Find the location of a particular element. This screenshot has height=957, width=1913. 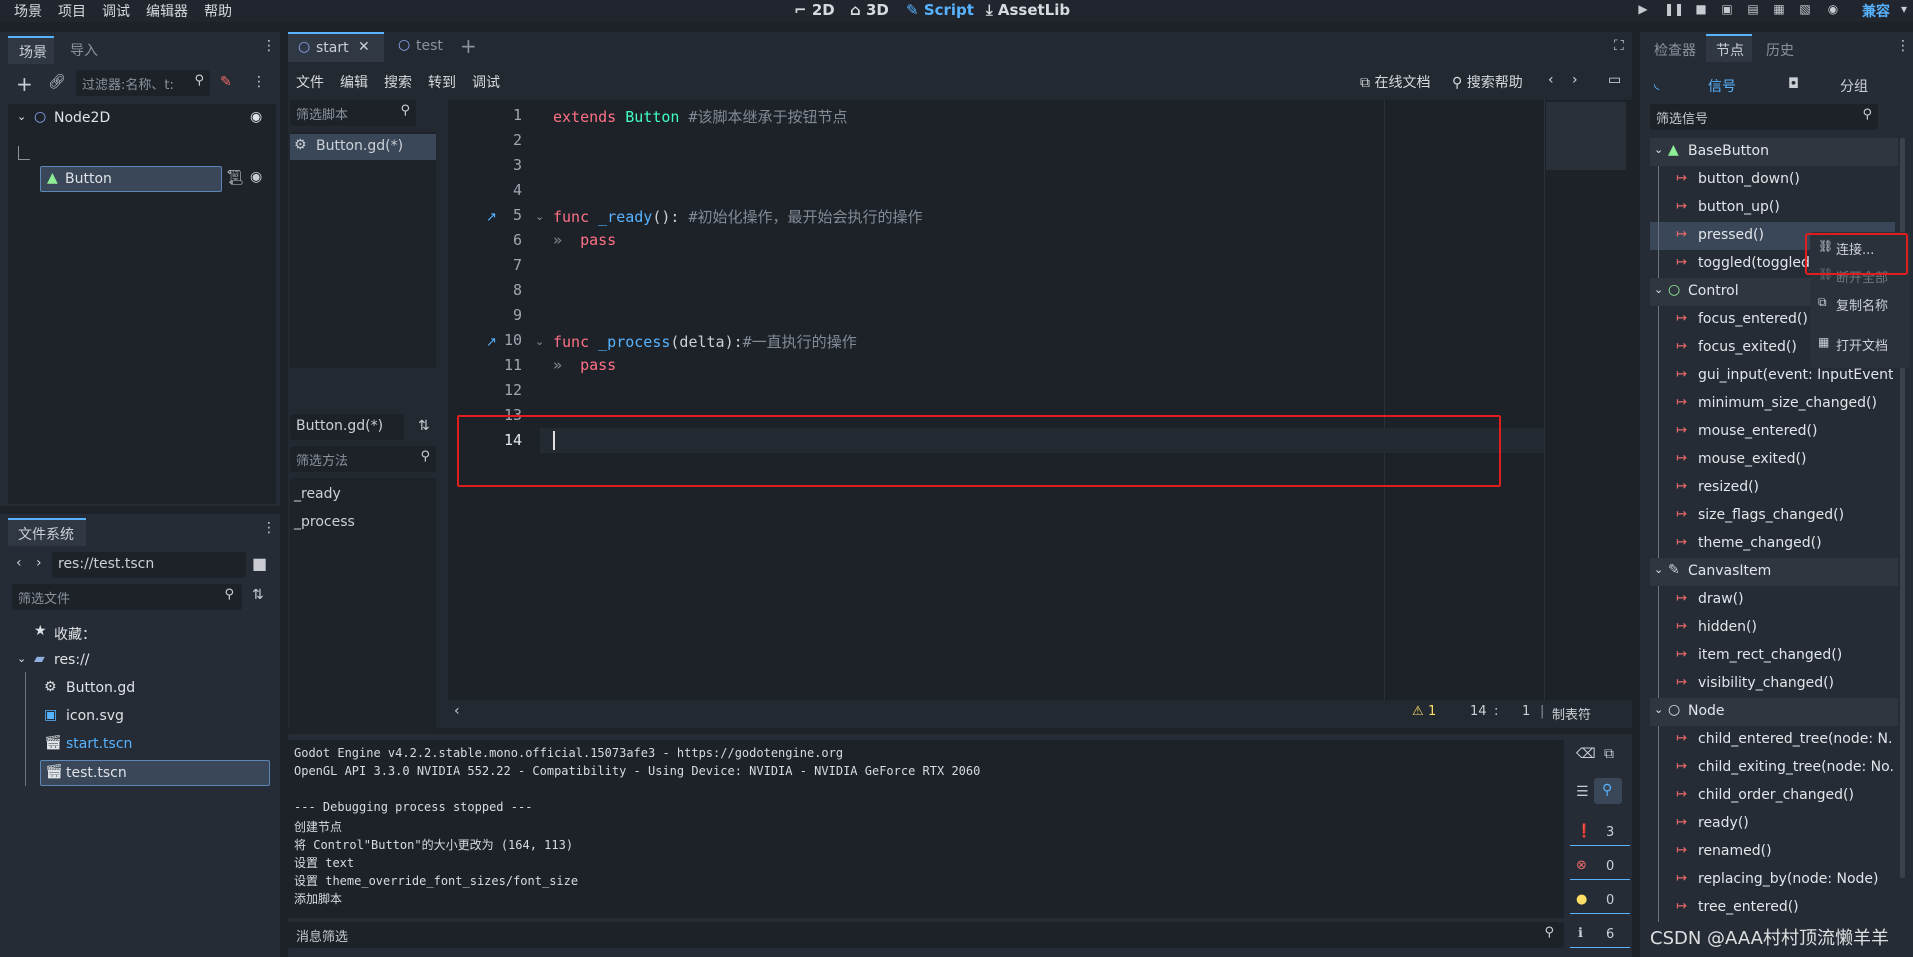

signal-class-canvasitem: ⌄ ✎ CanvasItem is located at coordinates (1774, 572).